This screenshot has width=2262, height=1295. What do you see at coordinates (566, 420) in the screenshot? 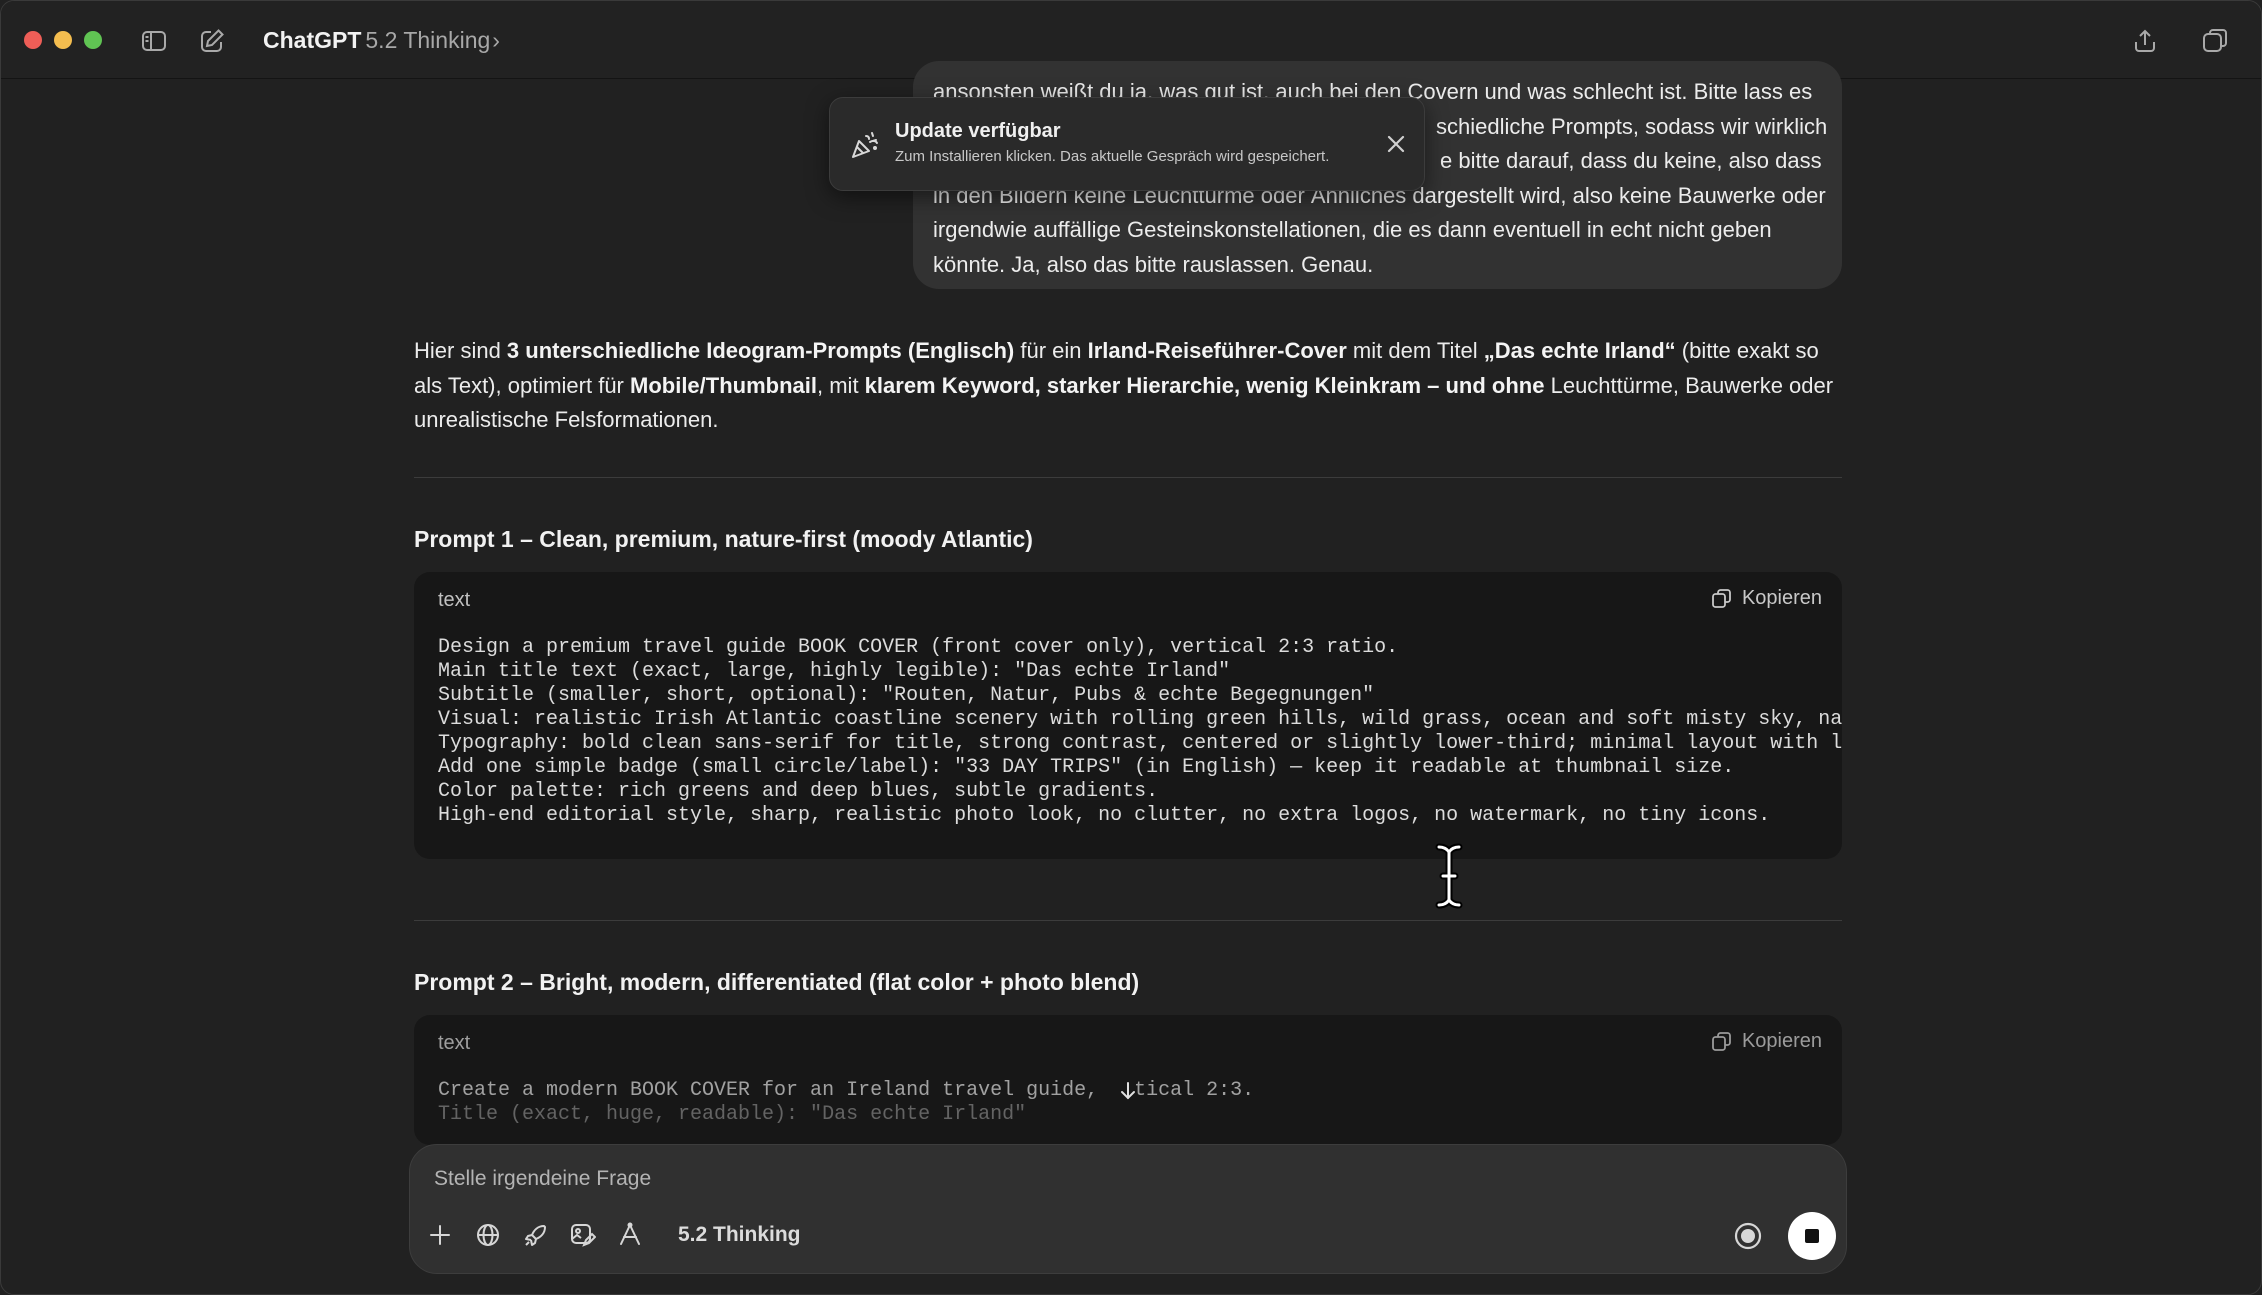
I see `intro-line-3: unrealistische Felsformationen.` at bounding box center [566, 420].